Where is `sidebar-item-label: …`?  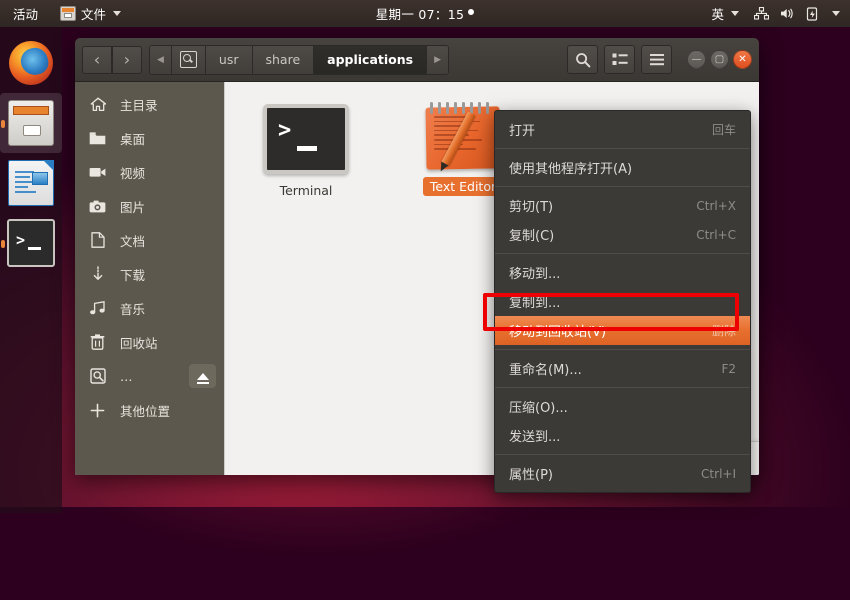
sidebar-item-label: … is located at coordinates (126, 376).